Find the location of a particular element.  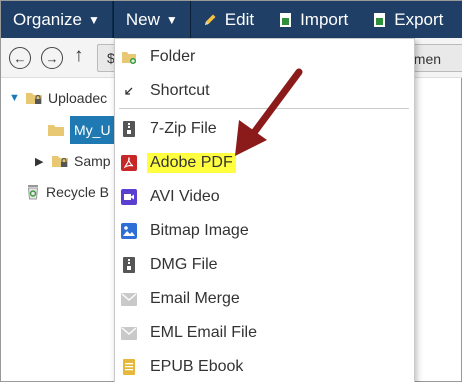

video-icon is located at coordinates (129, 197).